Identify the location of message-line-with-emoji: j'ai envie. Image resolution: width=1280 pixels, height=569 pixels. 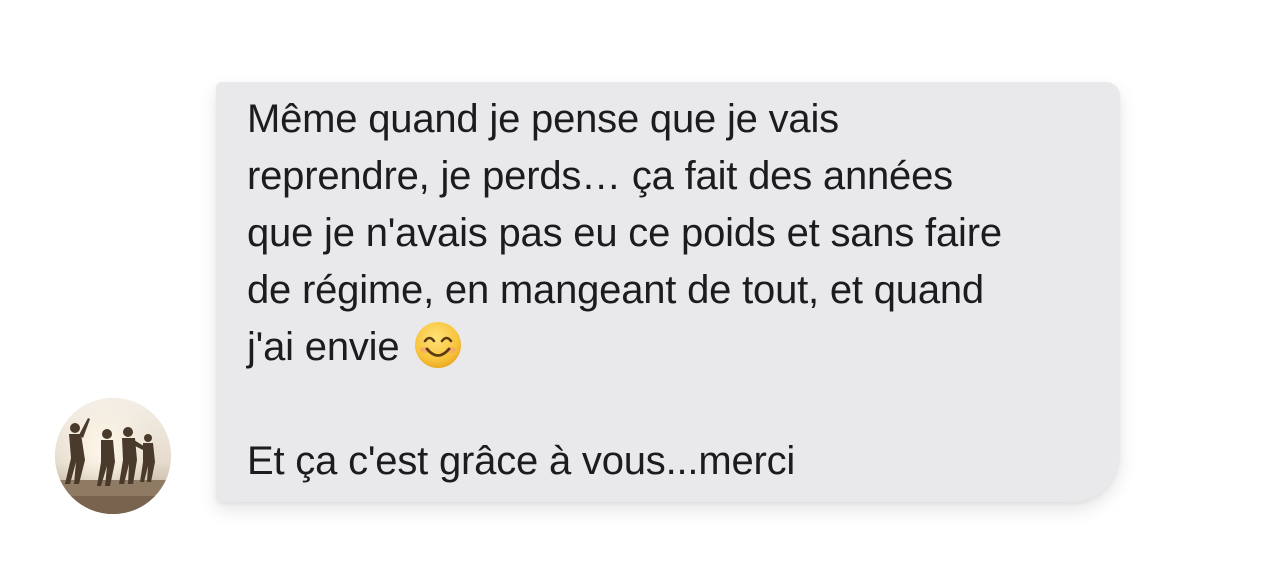
(668, 347).